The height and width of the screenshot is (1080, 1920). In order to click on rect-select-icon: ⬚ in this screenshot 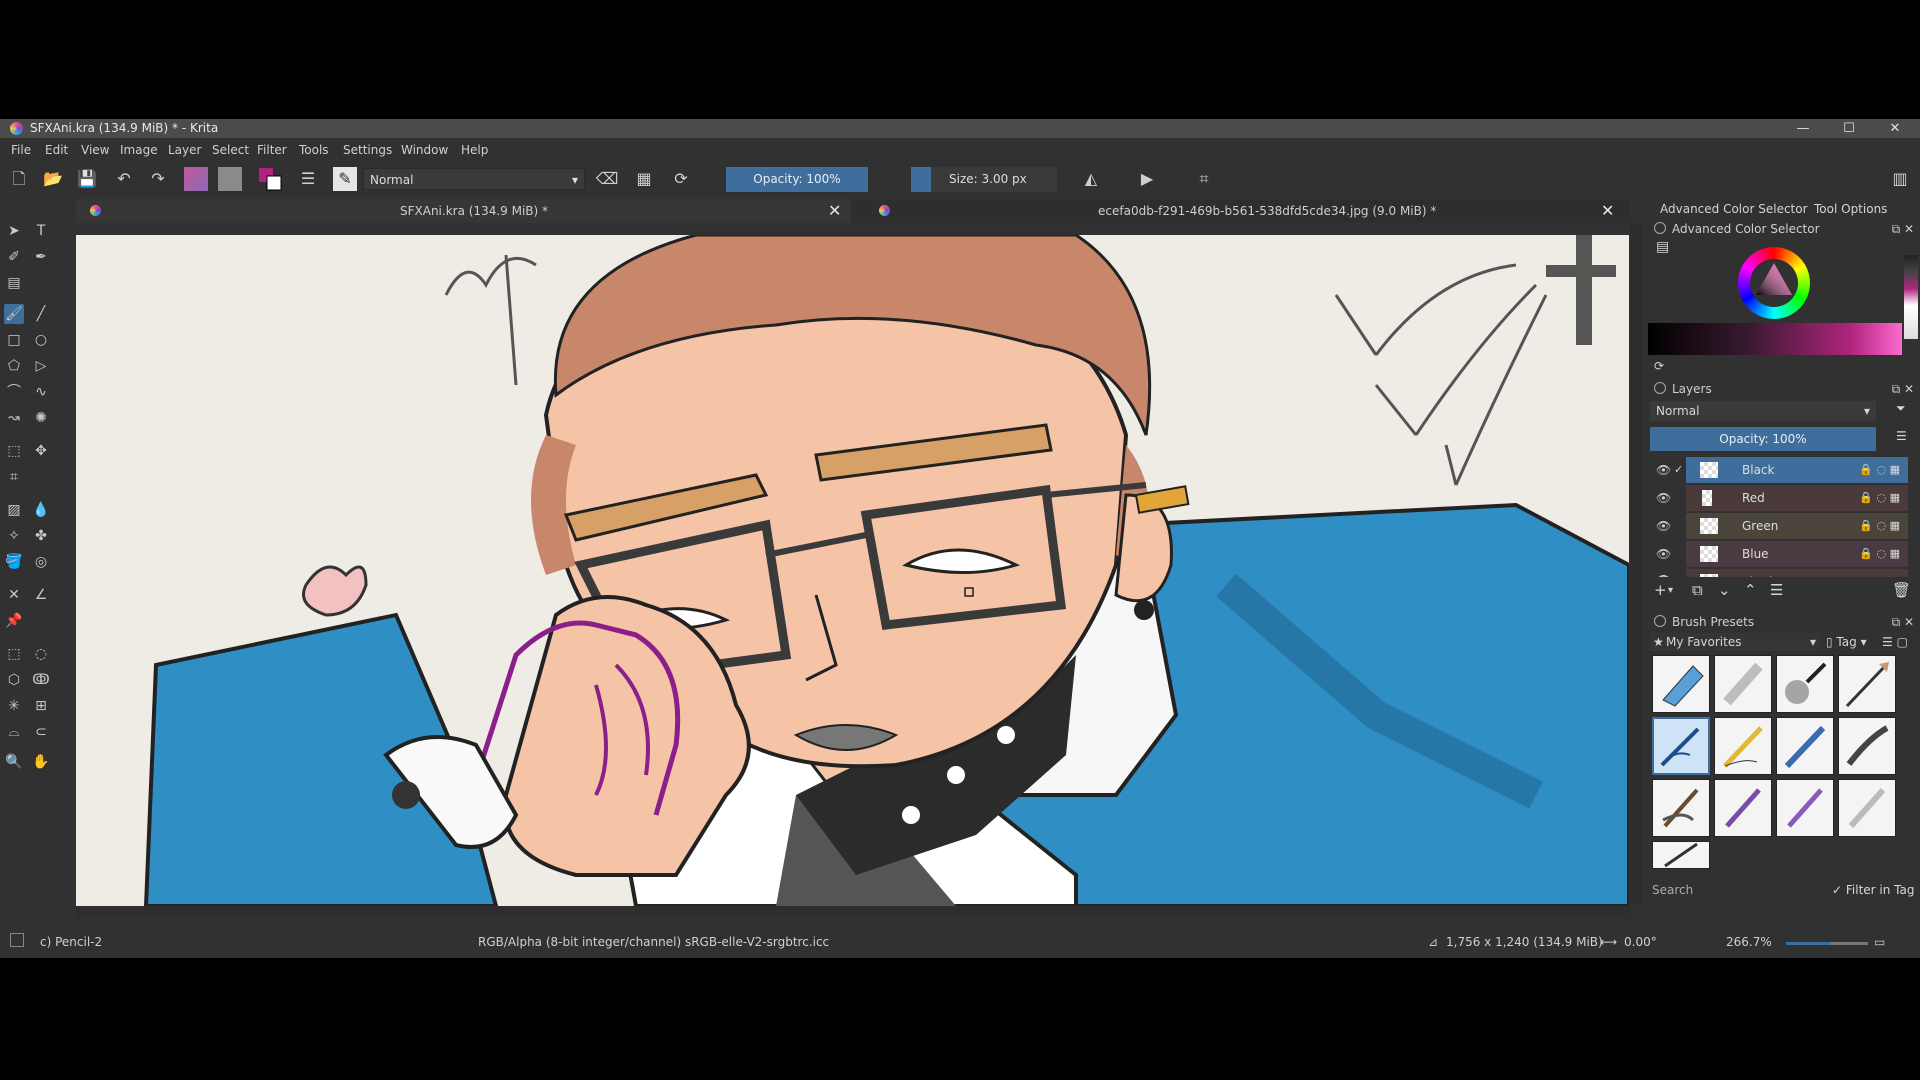, I will do `click(14, 654)`.